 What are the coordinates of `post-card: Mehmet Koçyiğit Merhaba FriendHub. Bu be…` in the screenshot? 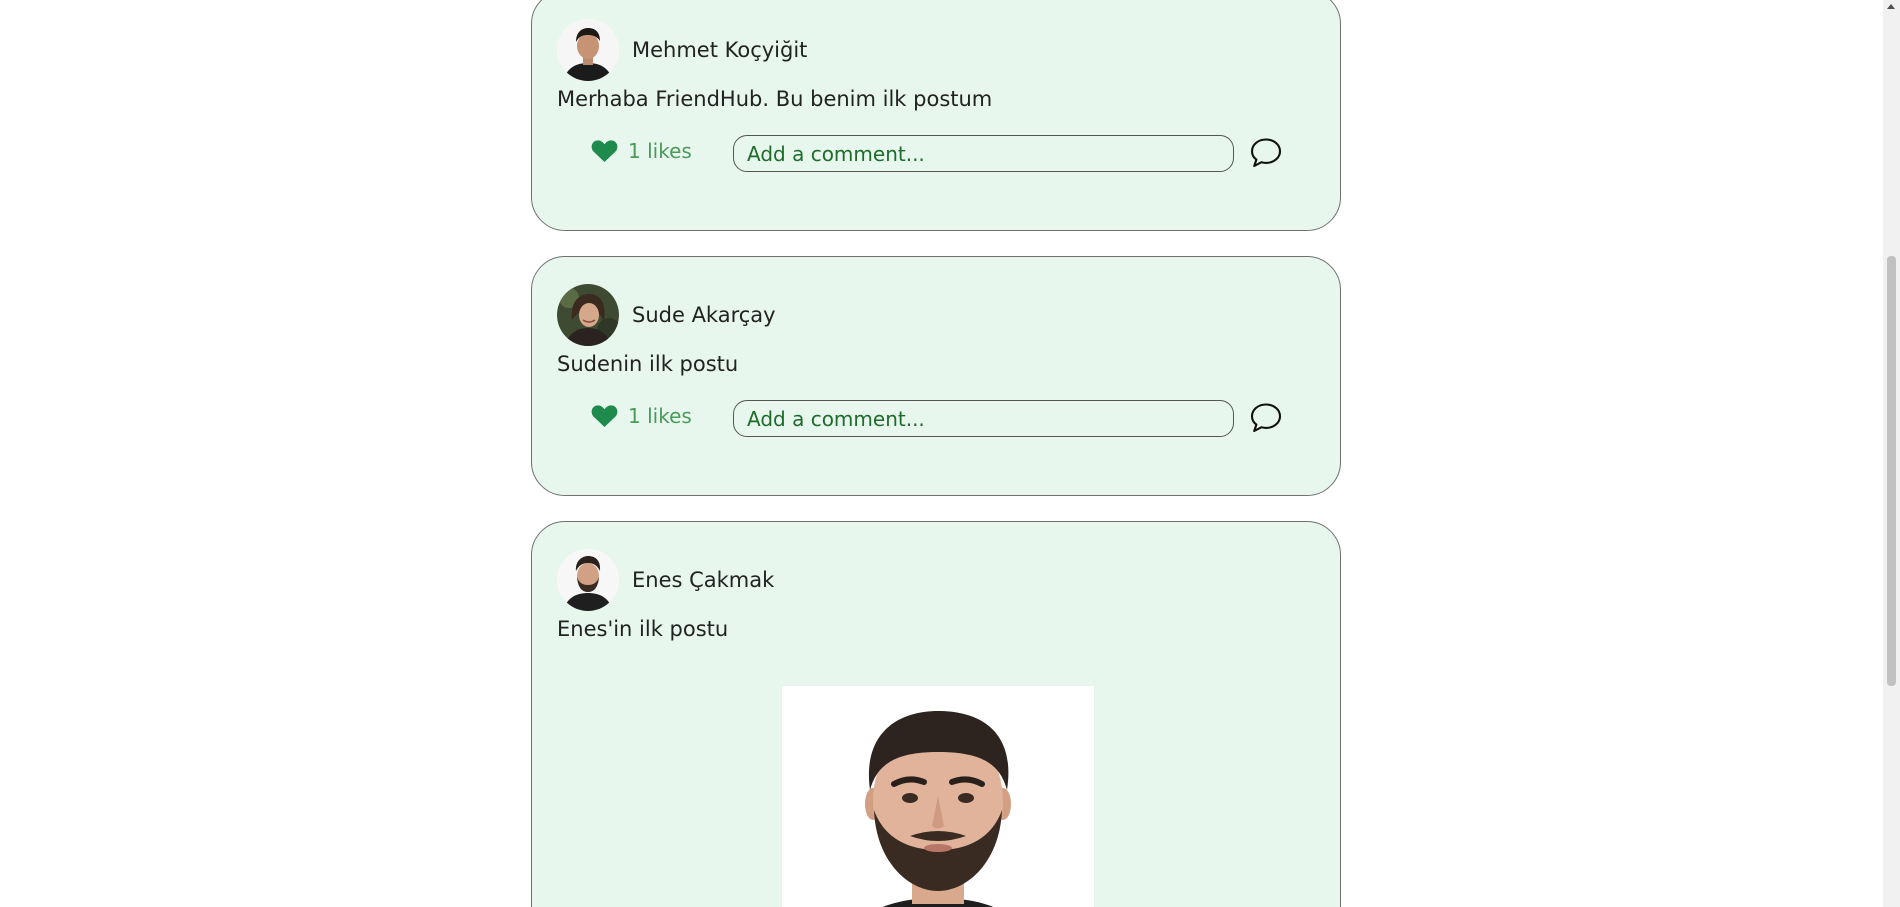 It's located at (936, 115).